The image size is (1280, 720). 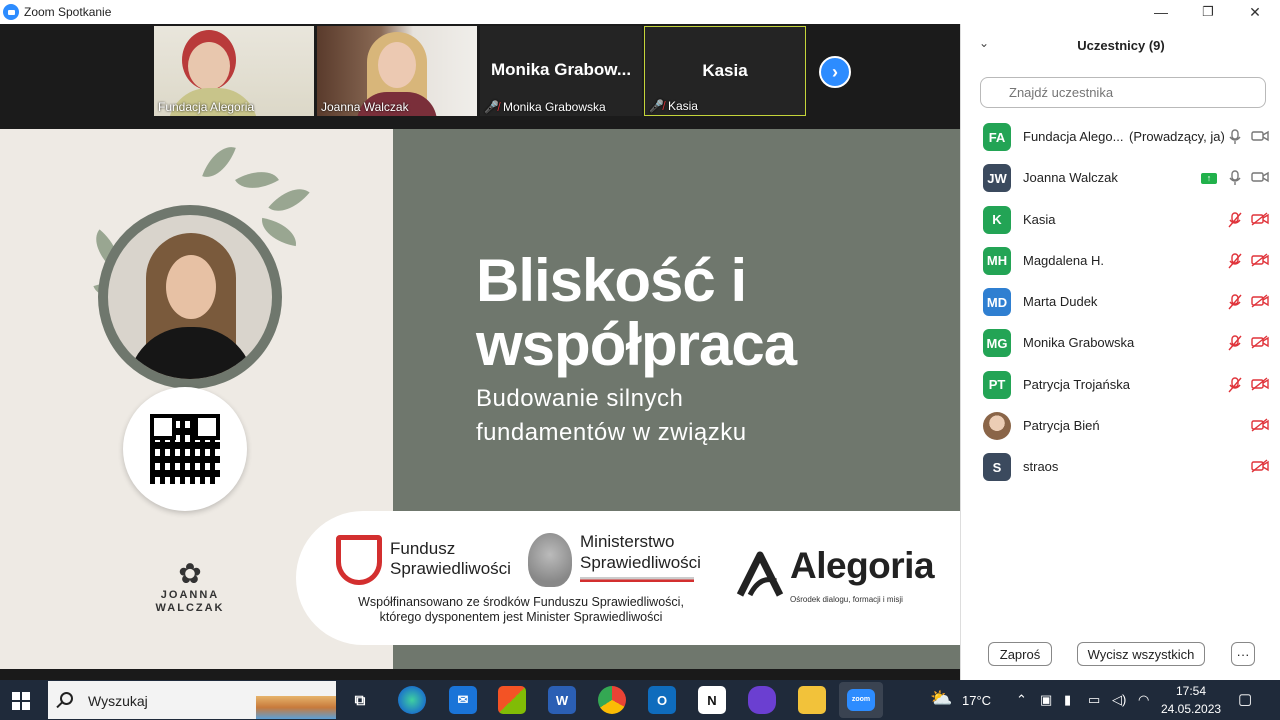 I want to click on avatar: JW, so click(x=997, y=178).